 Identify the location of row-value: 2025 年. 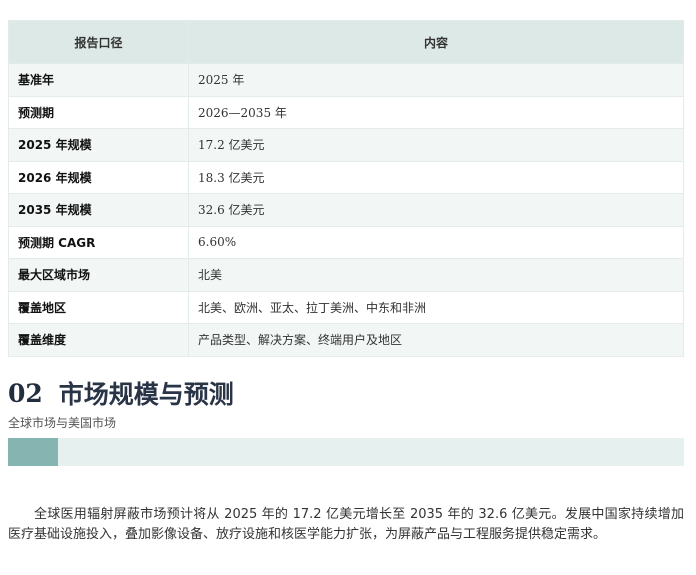
(436, 80).